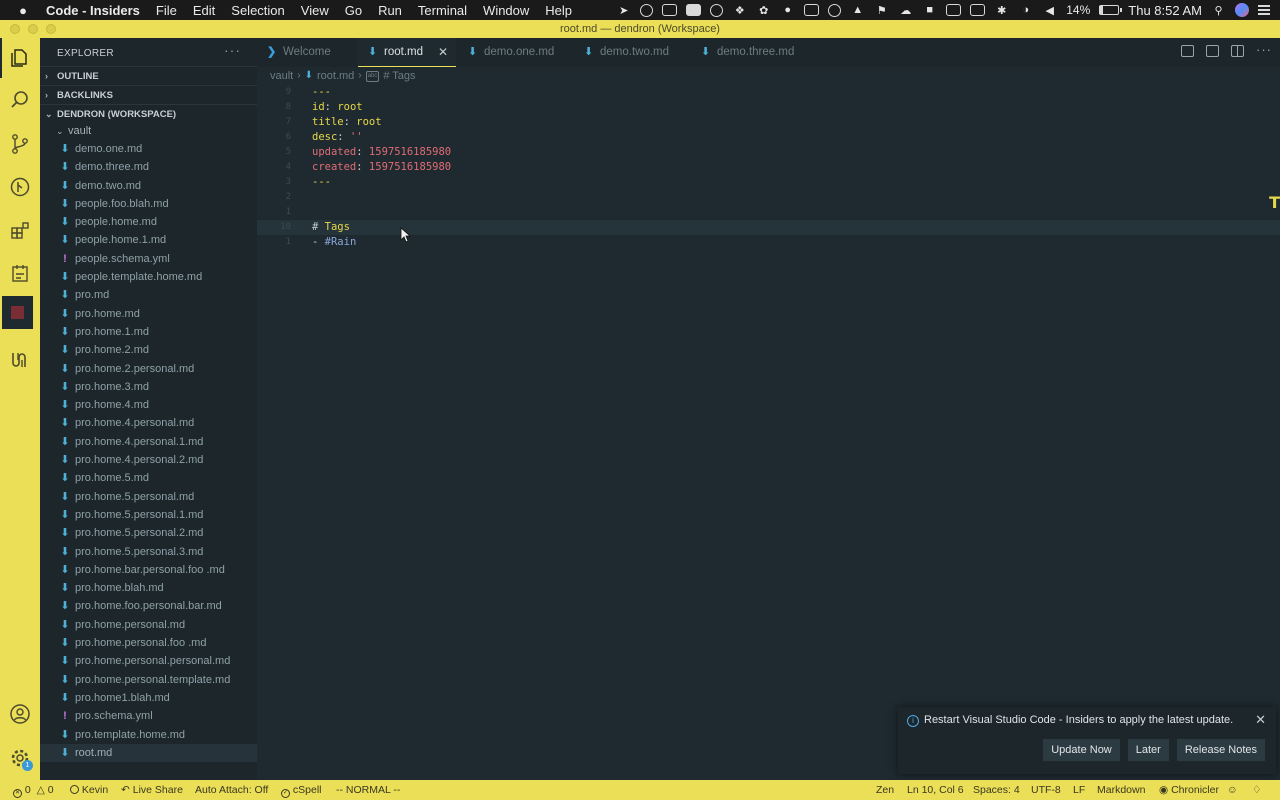 This screenshot has height=800, width=1280. What do you see at coordinates (20, 100) in the screenshot?
I see `search-icon` at bounding box center [20, 100].